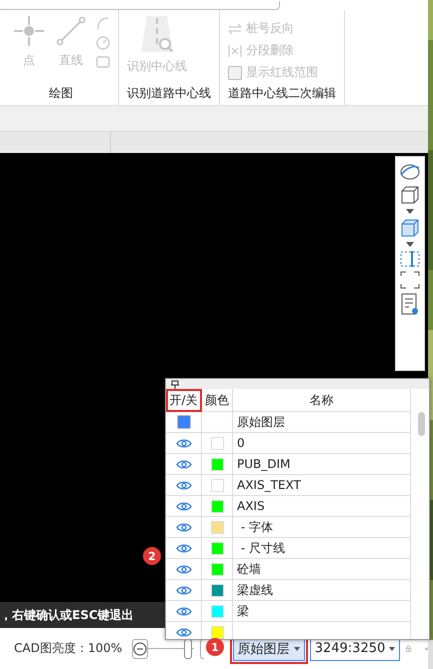  I want to click on layer-name: 梁, so click(243, 611).